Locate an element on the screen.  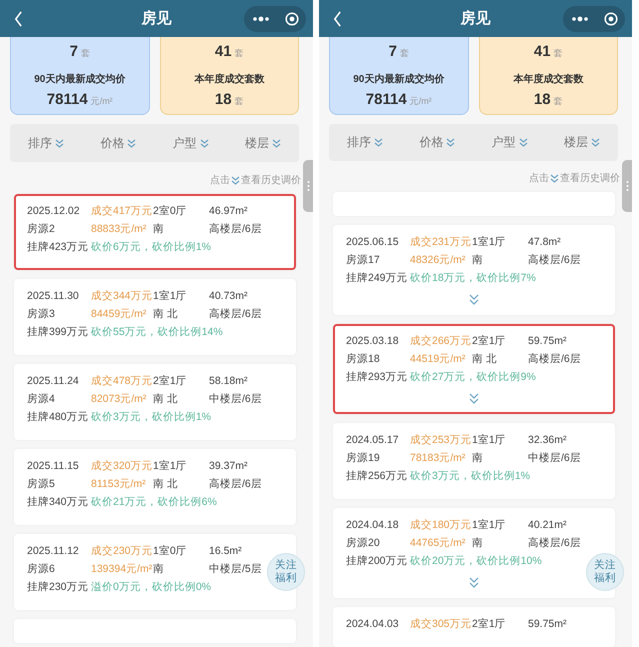
deal-price: 成交266万元 is located at coordinates (441, 341).